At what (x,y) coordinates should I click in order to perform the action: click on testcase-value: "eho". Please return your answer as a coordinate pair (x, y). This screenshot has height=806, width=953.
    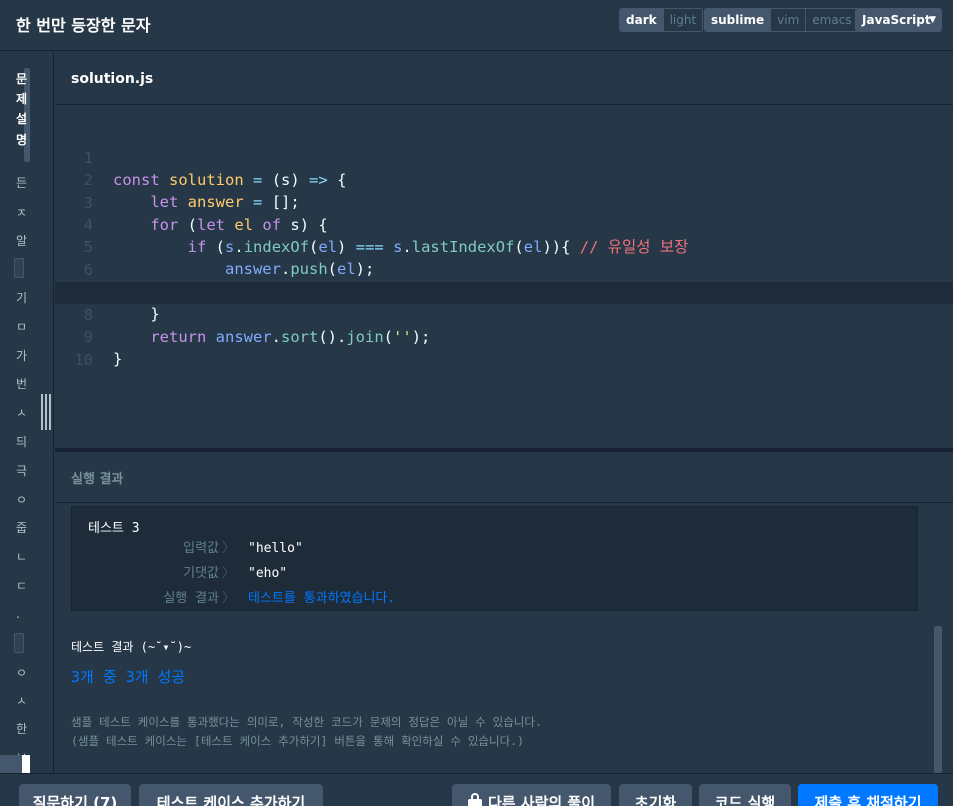
    Looking at the image, I should click on (268, 573).